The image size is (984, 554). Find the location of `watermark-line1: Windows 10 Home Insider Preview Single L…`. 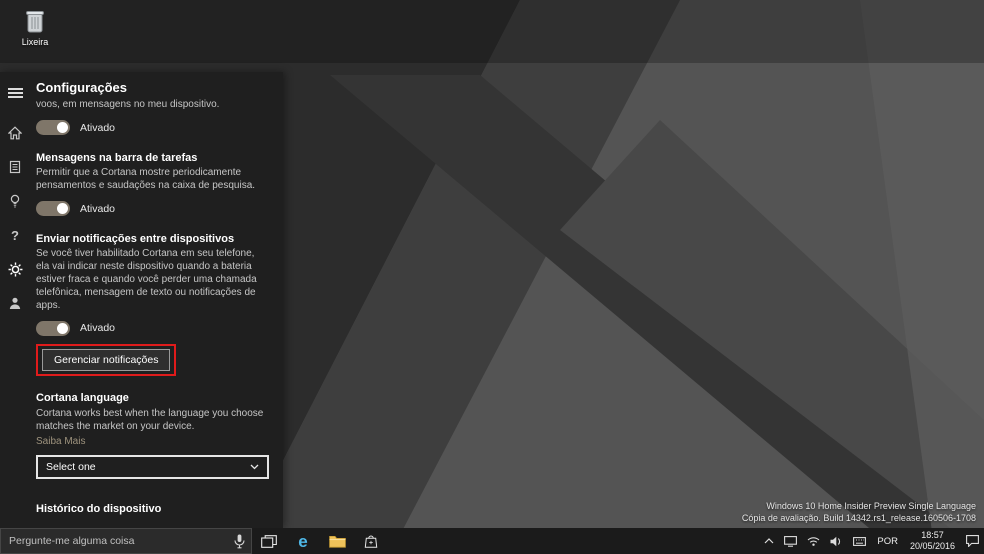

watermark-line1: Windows 10 Home Insider Preview Single L… is located at coordinates (871, 505).